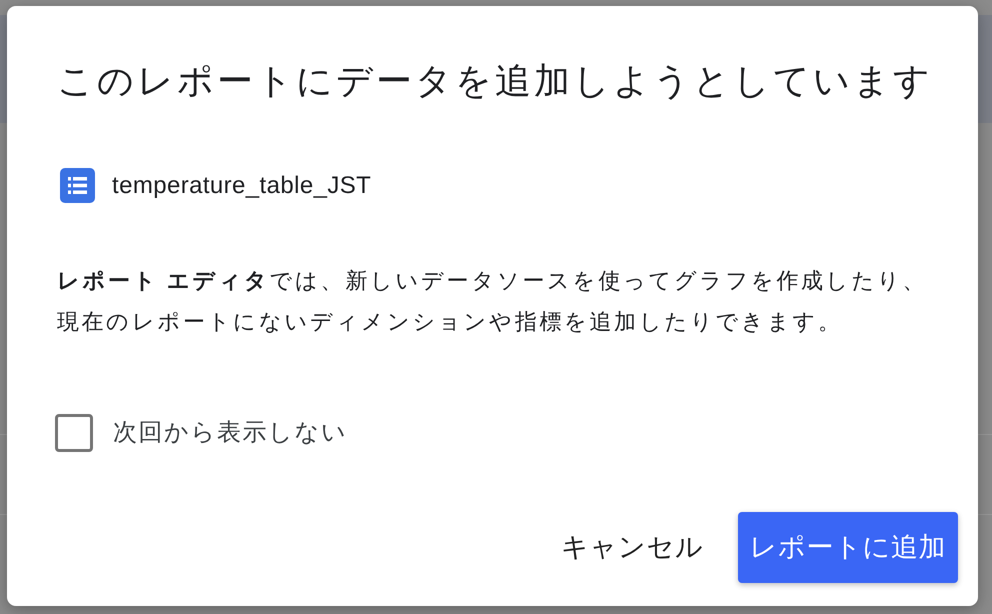 Image resolution: width=992 pixels, height=614 pixels. Describe the element at coordinates (632, 547) in the screenshot. I see `cancel-button: キャンセル` at that location.